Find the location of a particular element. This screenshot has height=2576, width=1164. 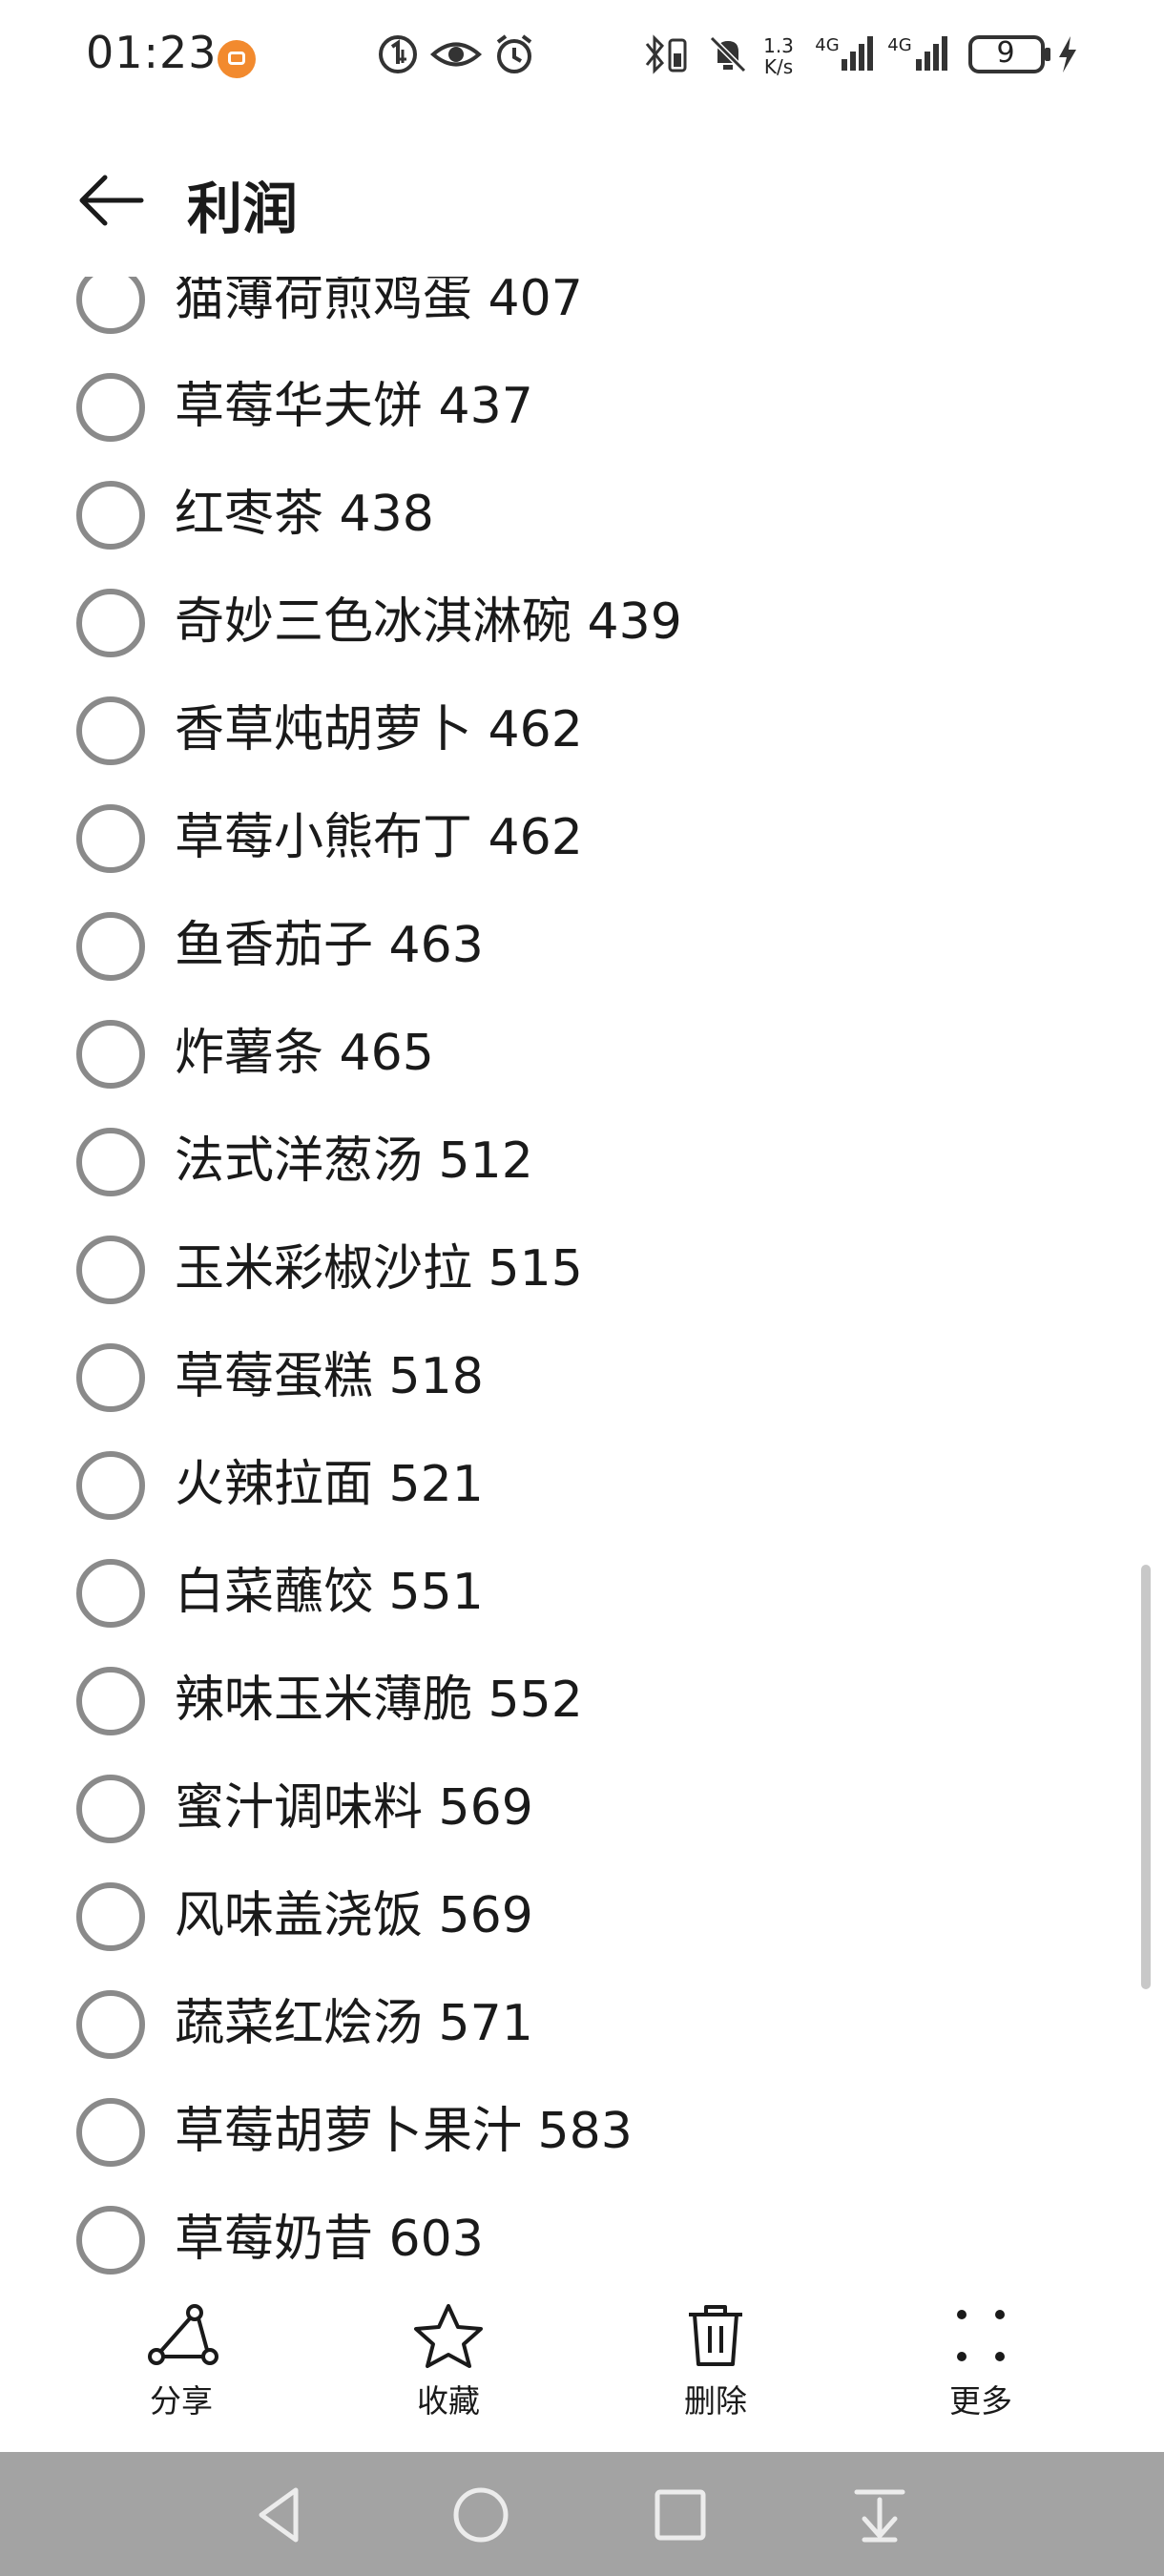

pull-down-icon is located at coordinates (879, 2516).